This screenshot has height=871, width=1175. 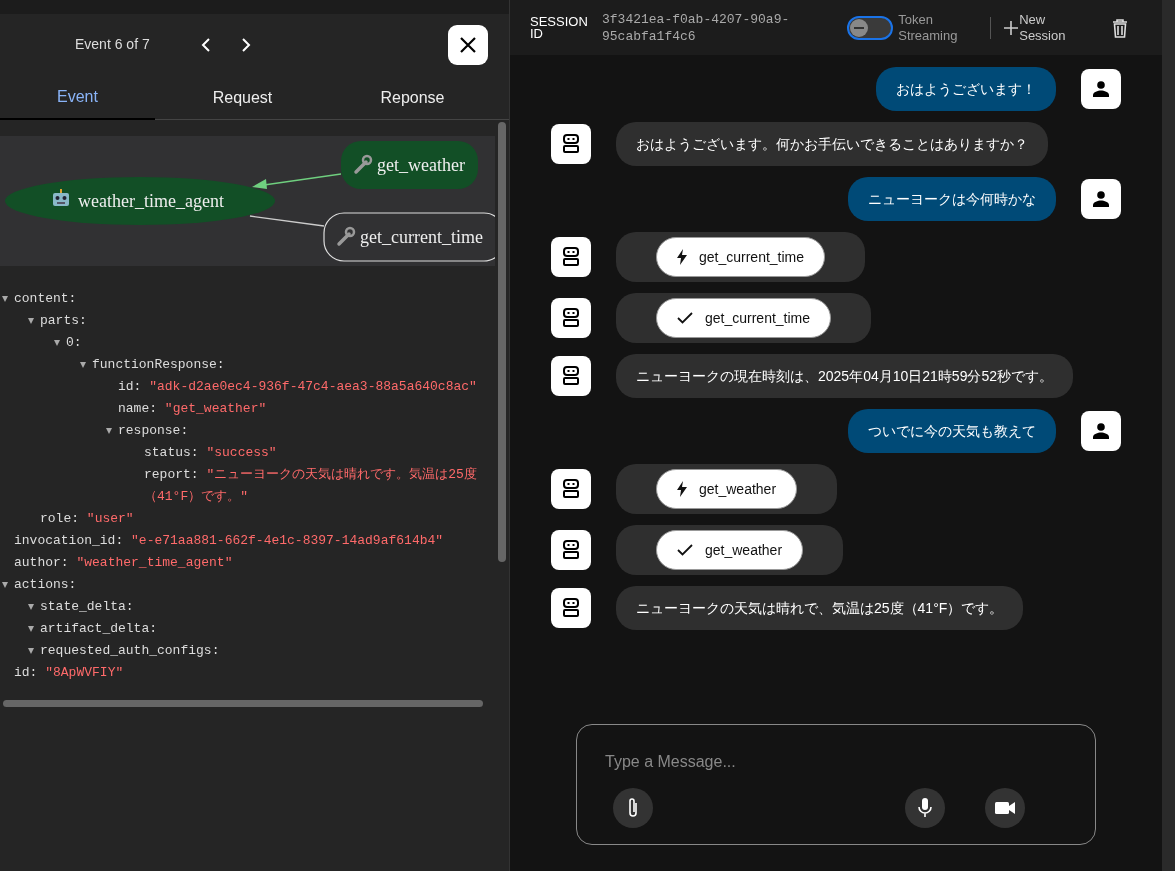 I want to click on user-message: おはようございます！, so click(x=966, y=89).